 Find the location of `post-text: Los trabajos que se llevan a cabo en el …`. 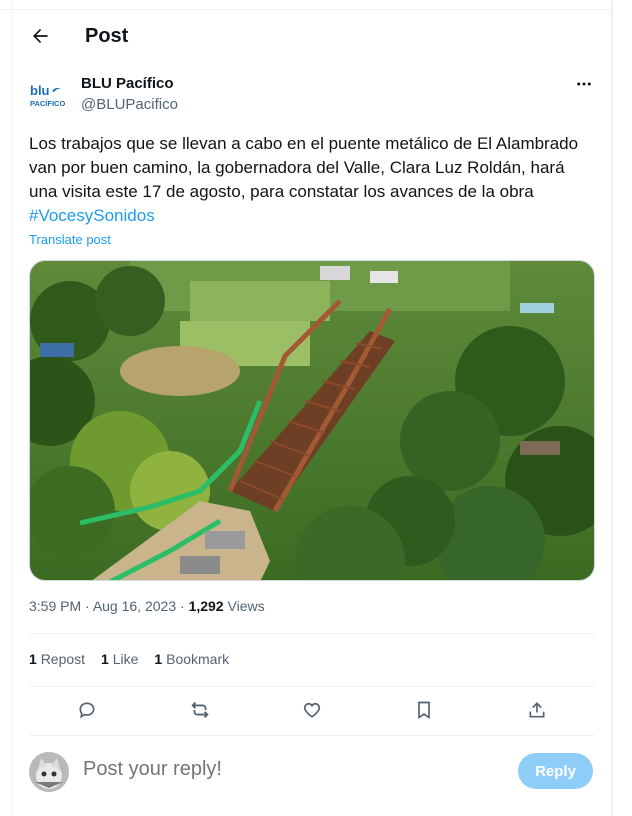

post-text: Los trabajos que se llevan a cabo en el … is located at coordinates (312, 180).